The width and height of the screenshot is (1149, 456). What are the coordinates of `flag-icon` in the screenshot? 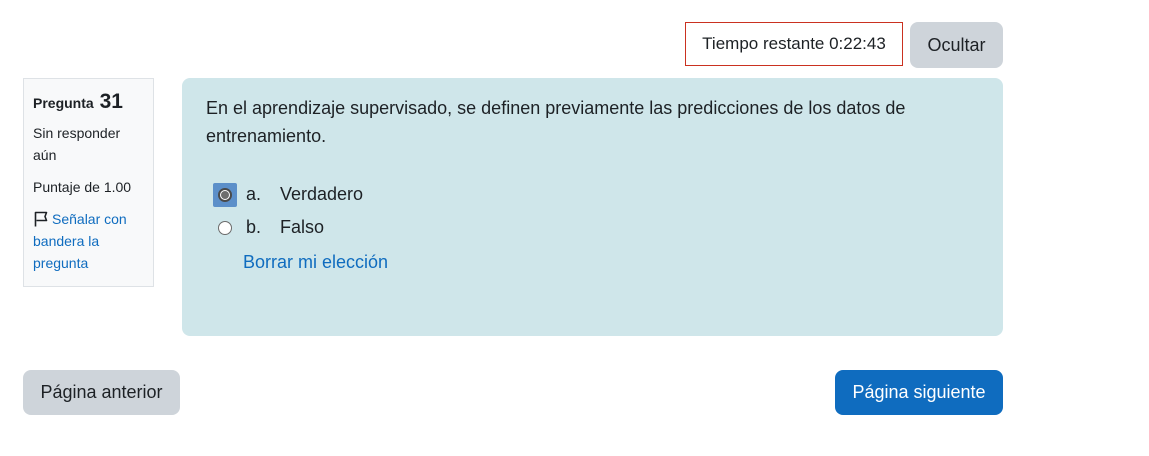 It's located at (41, 219).